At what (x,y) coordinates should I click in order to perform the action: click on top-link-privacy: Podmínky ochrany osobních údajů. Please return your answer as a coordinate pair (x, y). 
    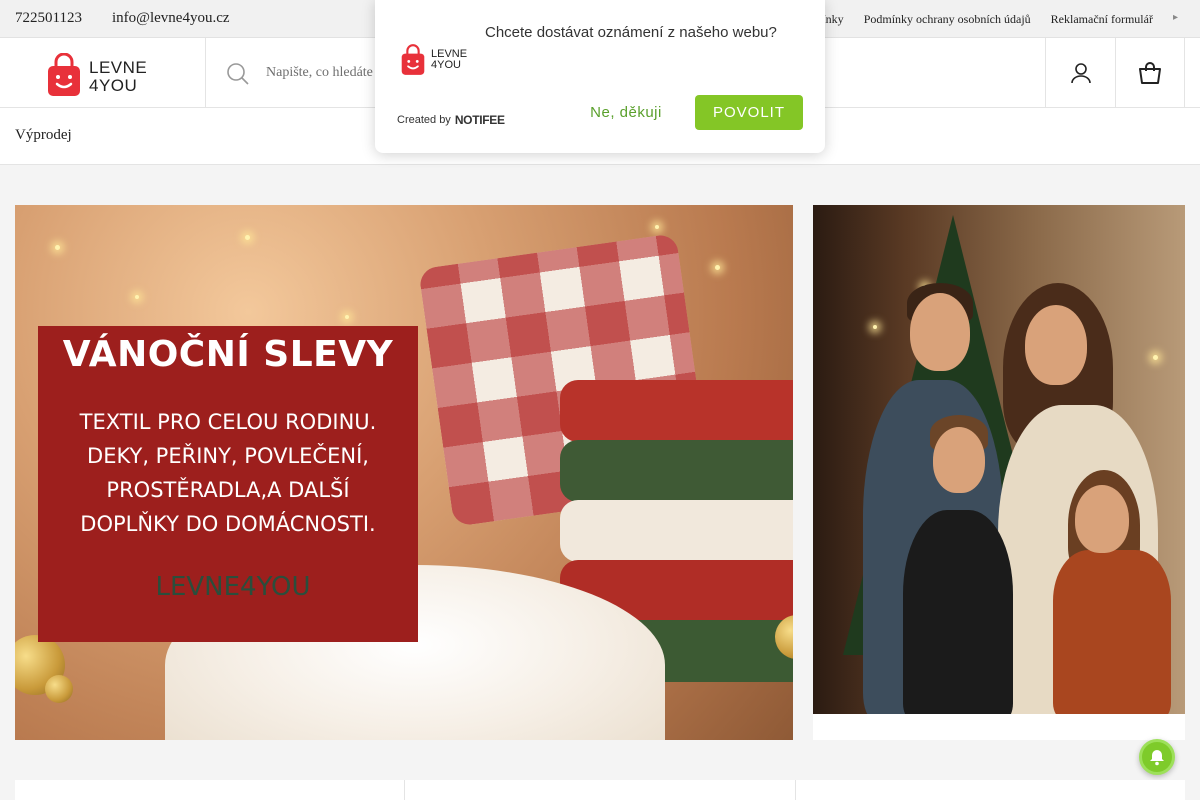
    Looking at the image, I should click on (947, 19).